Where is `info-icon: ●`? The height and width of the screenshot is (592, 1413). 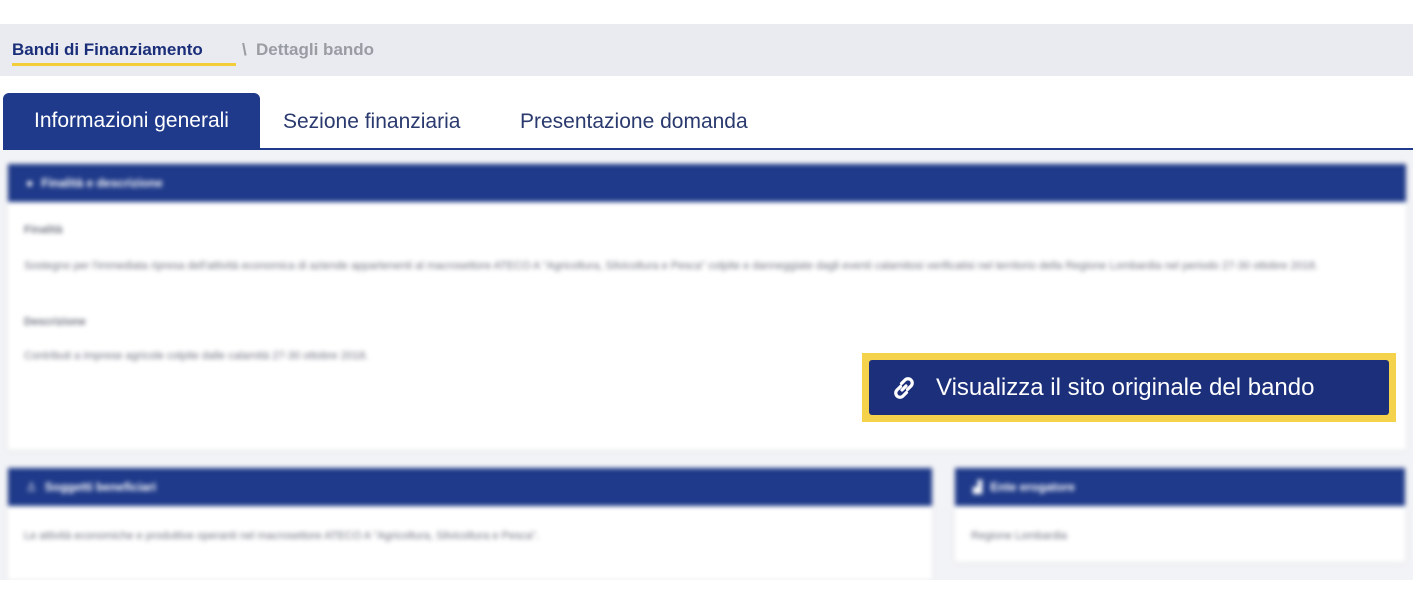
info-icon: ● is located at coordinates (30, 183).